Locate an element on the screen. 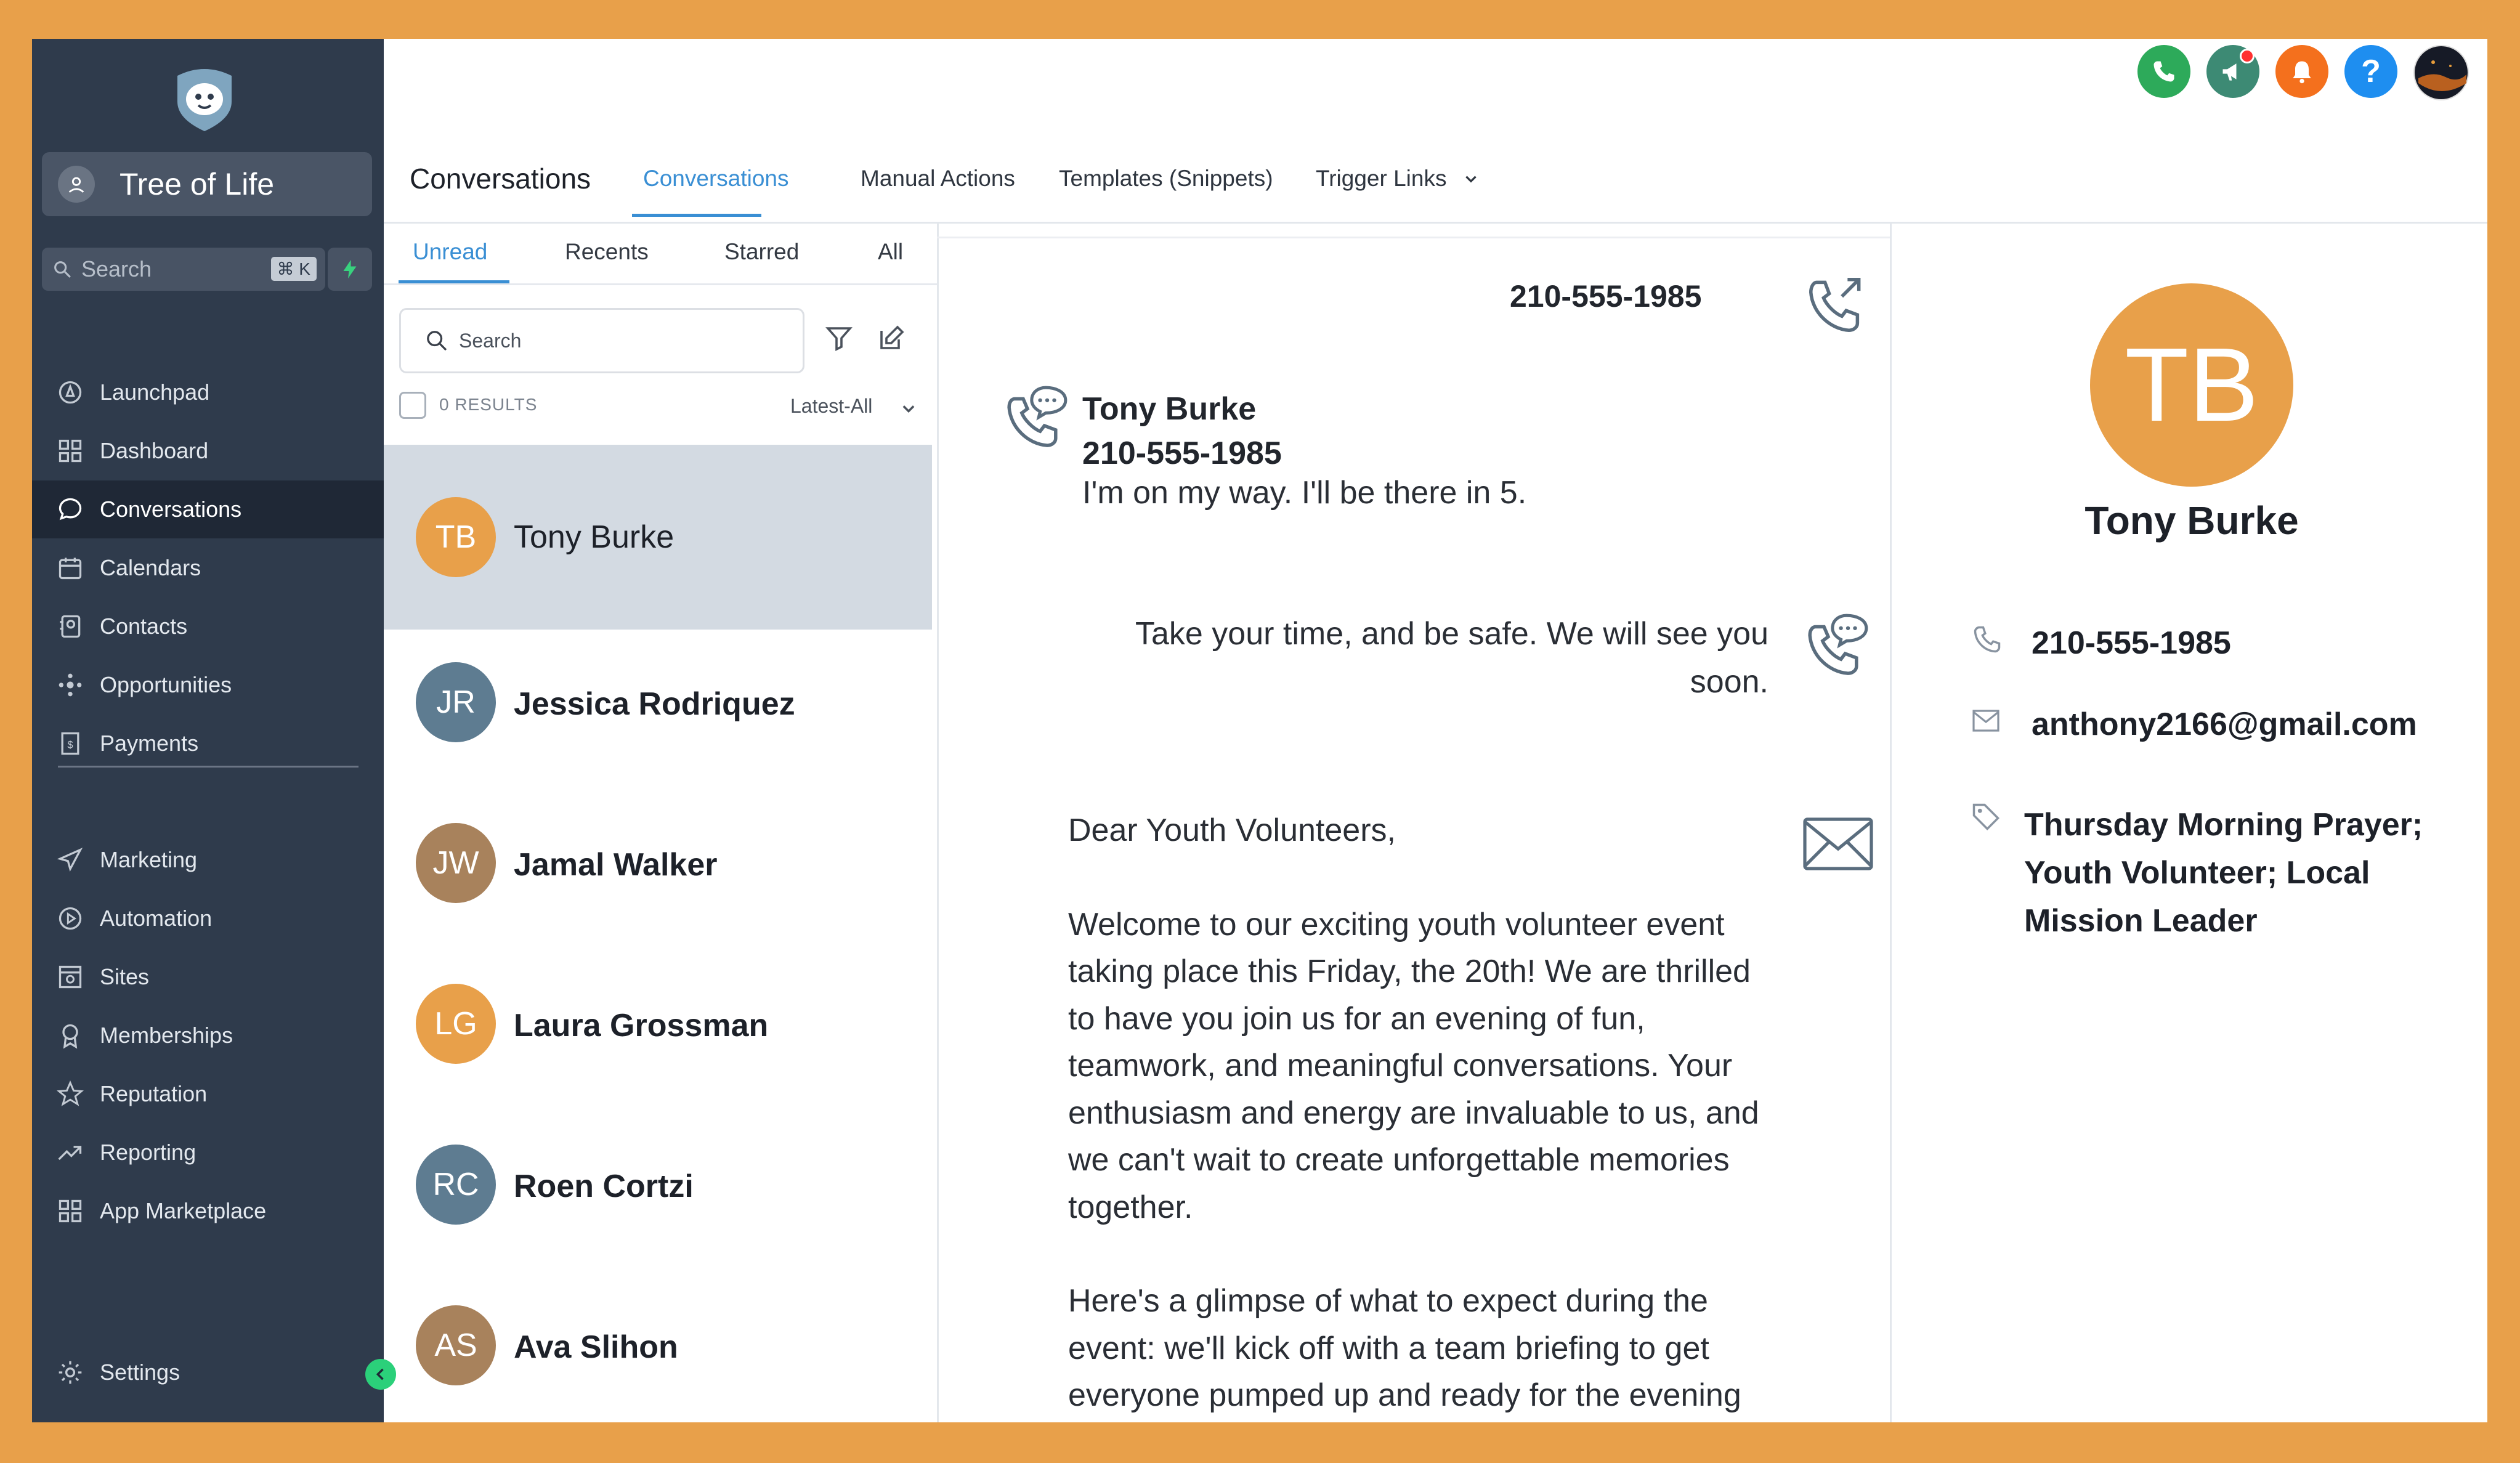 The height and width of the screenshot is (1463, 2520). bell-icon is located at coordinates (2301, 71).